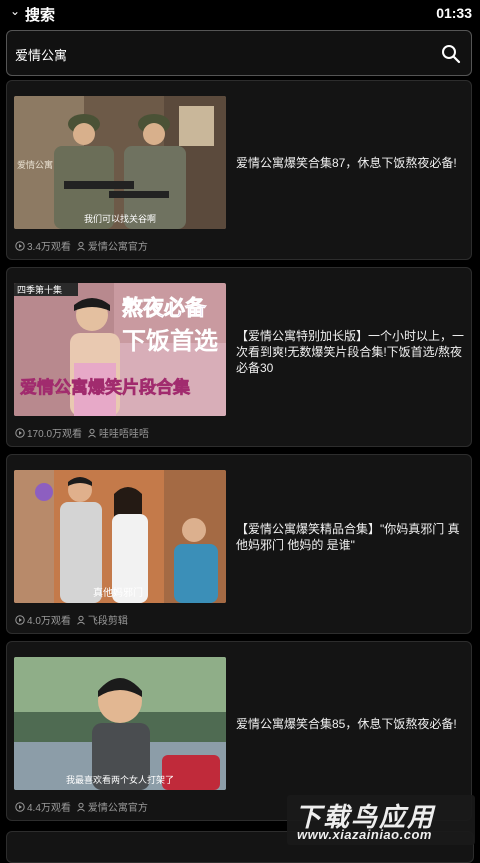 This screenshot has width=480, height=863. I want to click on author-name: 飞段剪辑, so click(108, 619).